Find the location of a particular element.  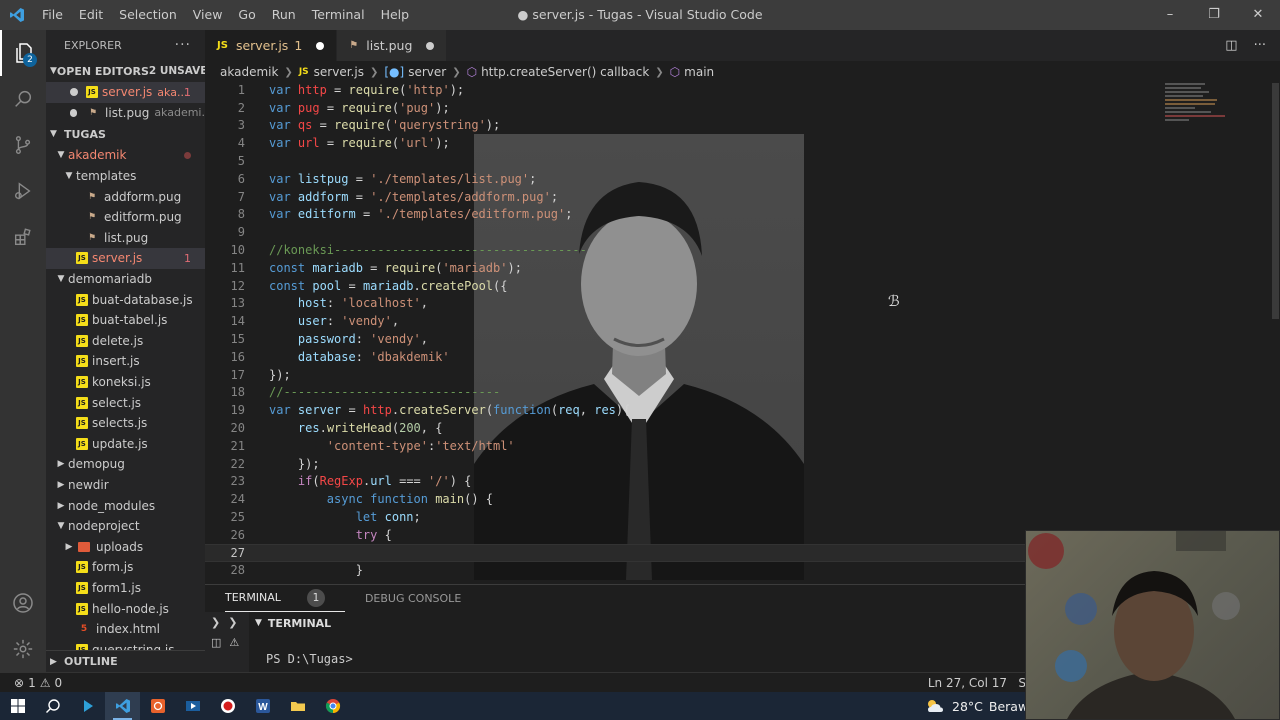

code-line: 13 host: 'localhost', is located at coordinates (735, 304).